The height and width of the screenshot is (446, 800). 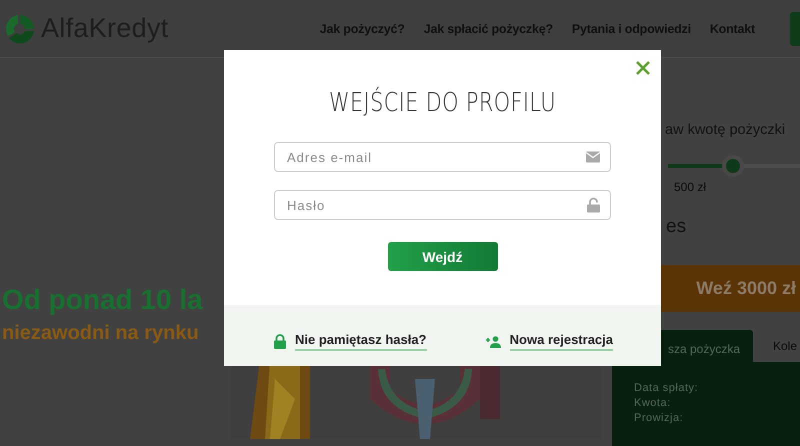 I want to click on slider-handle, so click(x=733, y=166).